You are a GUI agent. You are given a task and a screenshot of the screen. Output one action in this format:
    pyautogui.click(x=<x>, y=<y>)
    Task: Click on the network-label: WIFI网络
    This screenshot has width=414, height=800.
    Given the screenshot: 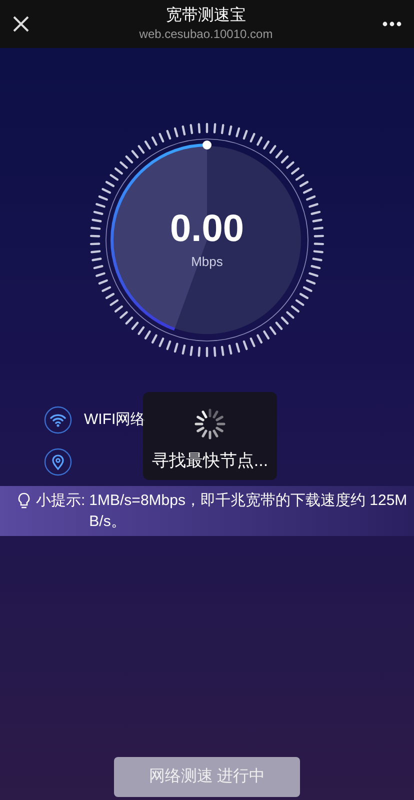 What is the action you would take?
    pyautogui.click(x=115, y=420)
    